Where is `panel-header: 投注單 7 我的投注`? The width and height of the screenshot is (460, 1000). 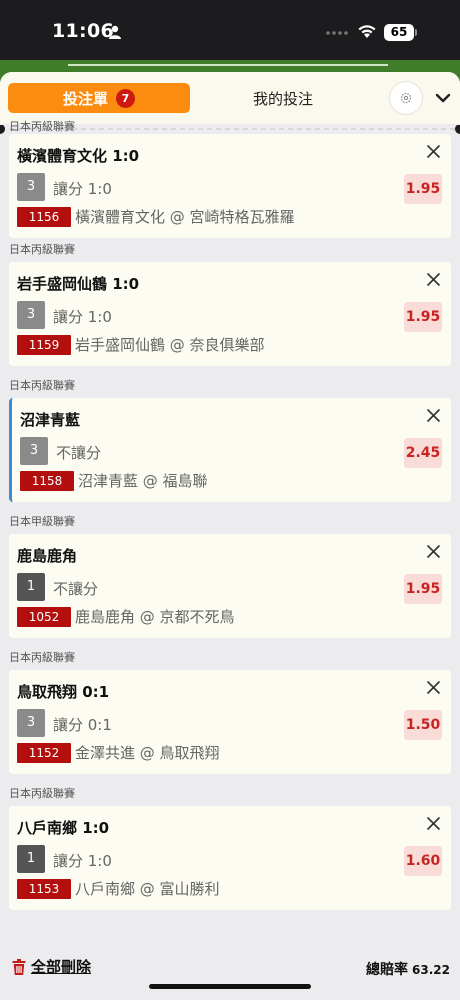 panel-header: 投注單 7 我的投注 is located at coordinates (230, 98).